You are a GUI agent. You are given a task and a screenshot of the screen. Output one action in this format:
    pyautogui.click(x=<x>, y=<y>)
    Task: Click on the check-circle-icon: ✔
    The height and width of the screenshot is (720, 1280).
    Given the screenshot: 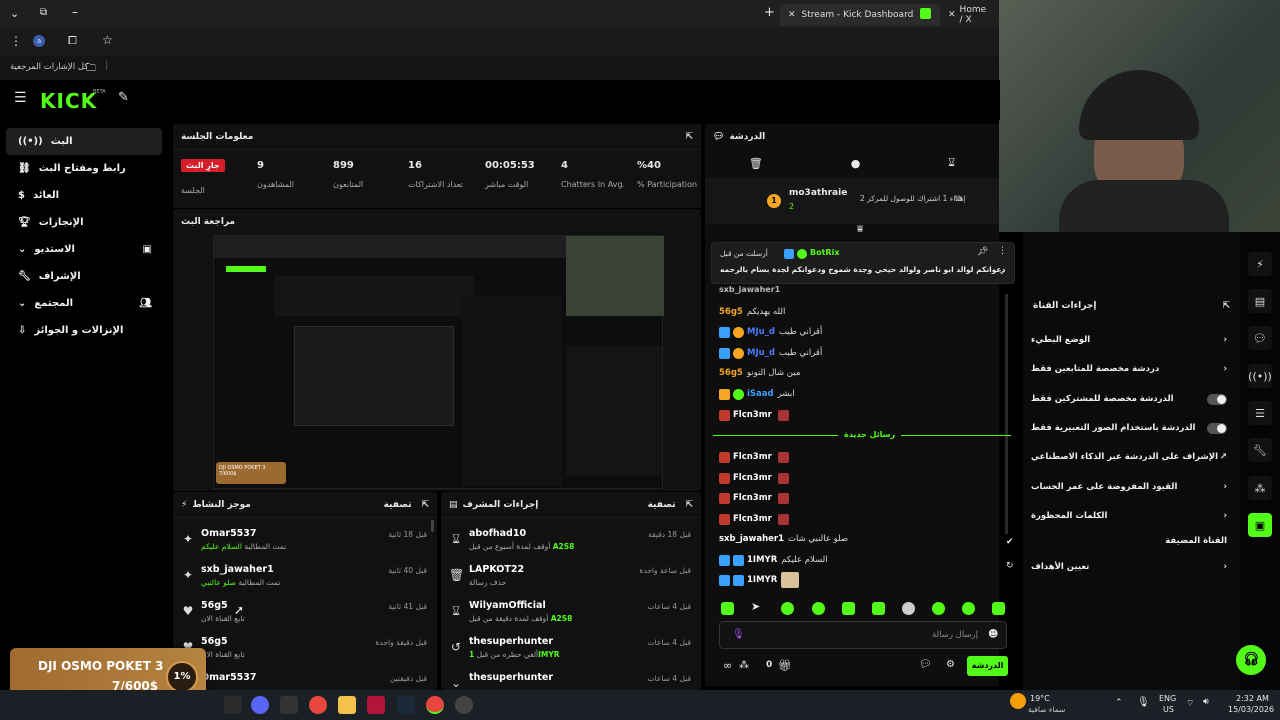 What is the action you would take?
    pyautogui.click(x=1010, y=542)
    